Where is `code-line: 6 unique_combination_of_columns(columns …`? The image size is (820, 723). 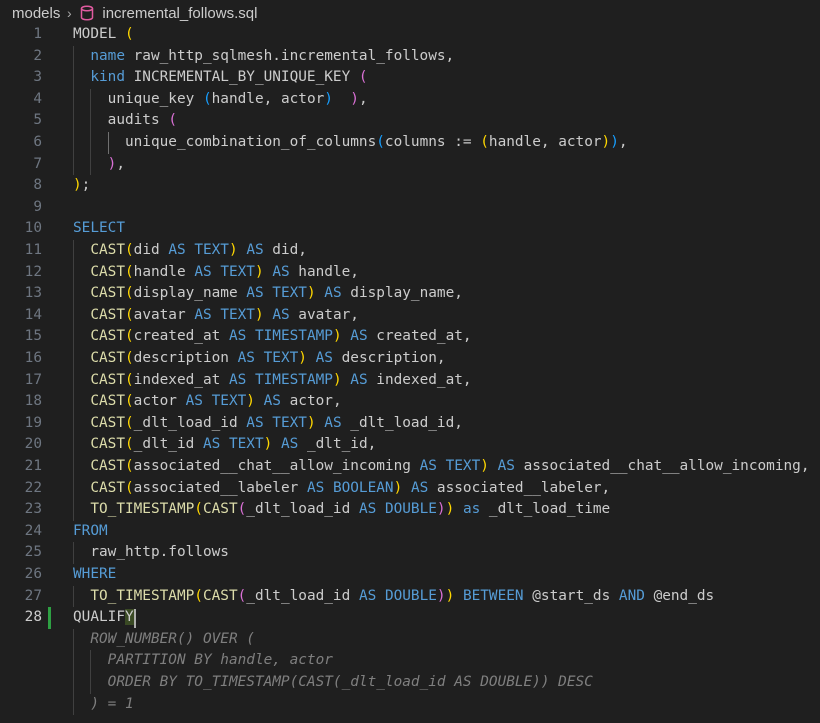
code-line: 6 unique_combination_of_columns(columns … is located at coordinates (410, 143).